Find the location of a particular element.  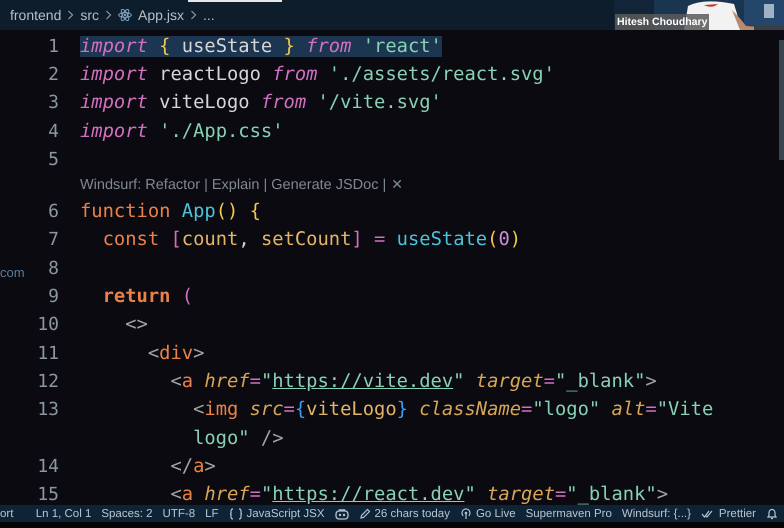

status-item: Supermaven Pro is located at coordinates (569, 514).